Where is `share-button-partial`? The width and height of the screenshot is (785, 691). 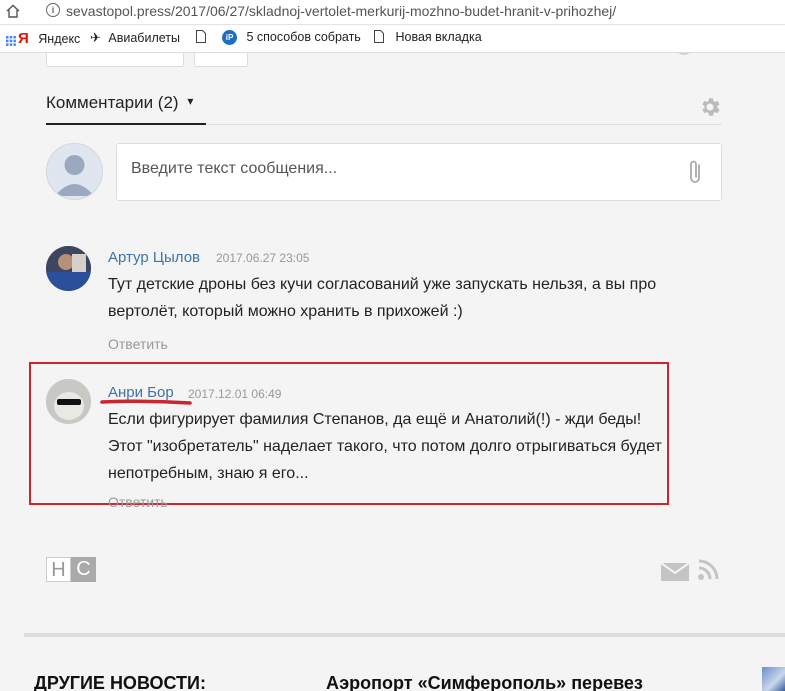
share-button-partial is located at coordinates (115, 60).